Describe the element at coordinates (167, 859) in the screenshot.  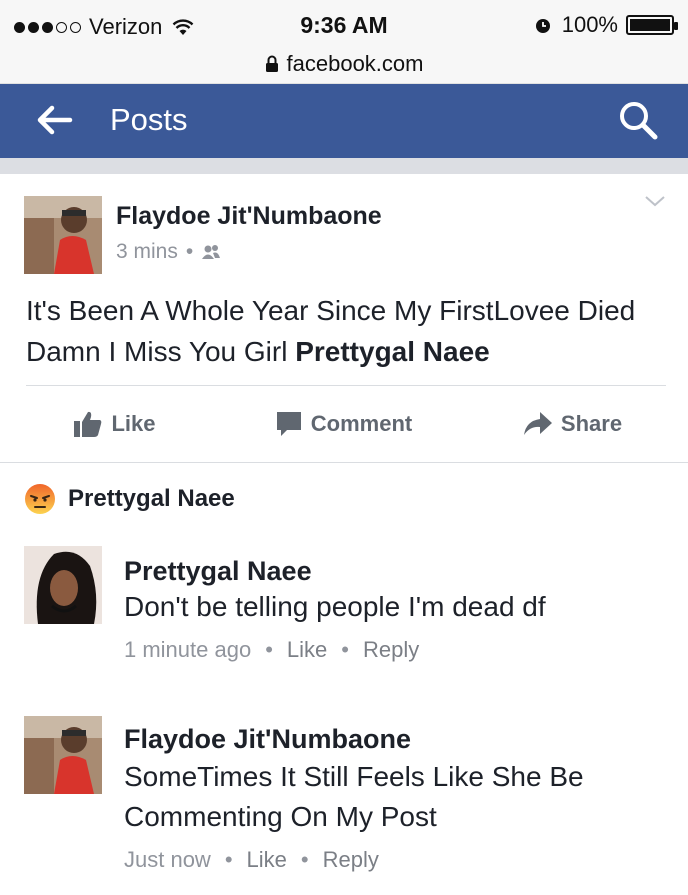
I see `comment-time: Just now` at that location.